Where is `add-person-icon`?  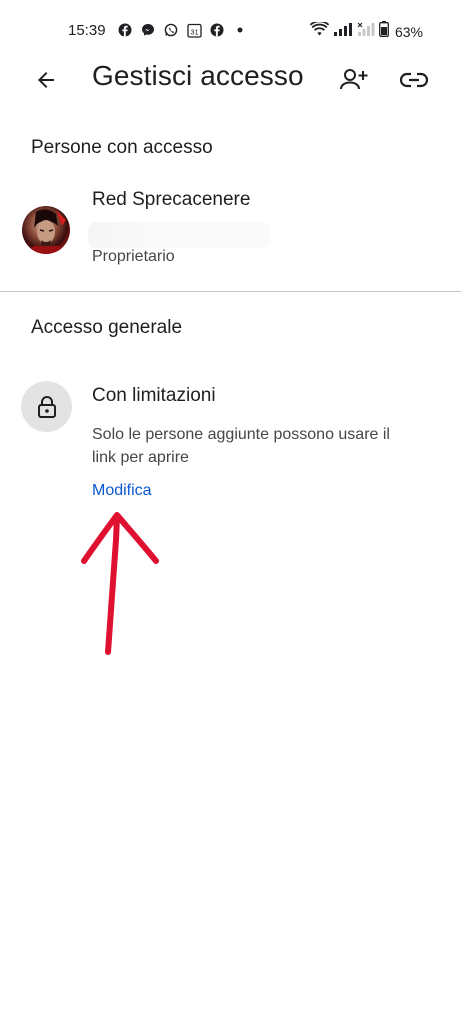 add-person-icon is located at coordinates (354, 79).